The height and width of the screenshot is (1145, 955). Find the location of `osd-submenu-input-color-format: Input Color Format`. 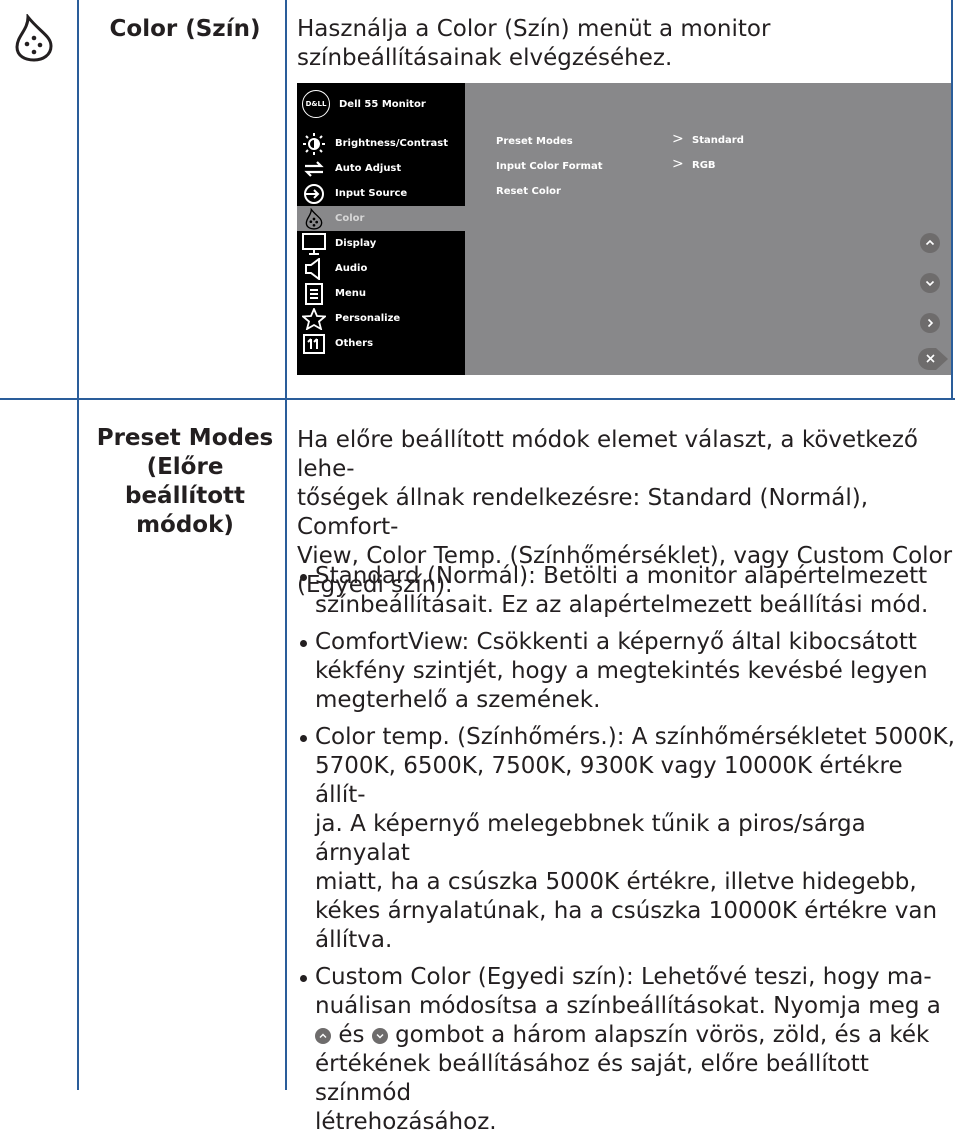

osd-submenu-input-color-format: Input Color Format is located at coordinates (549, 166).